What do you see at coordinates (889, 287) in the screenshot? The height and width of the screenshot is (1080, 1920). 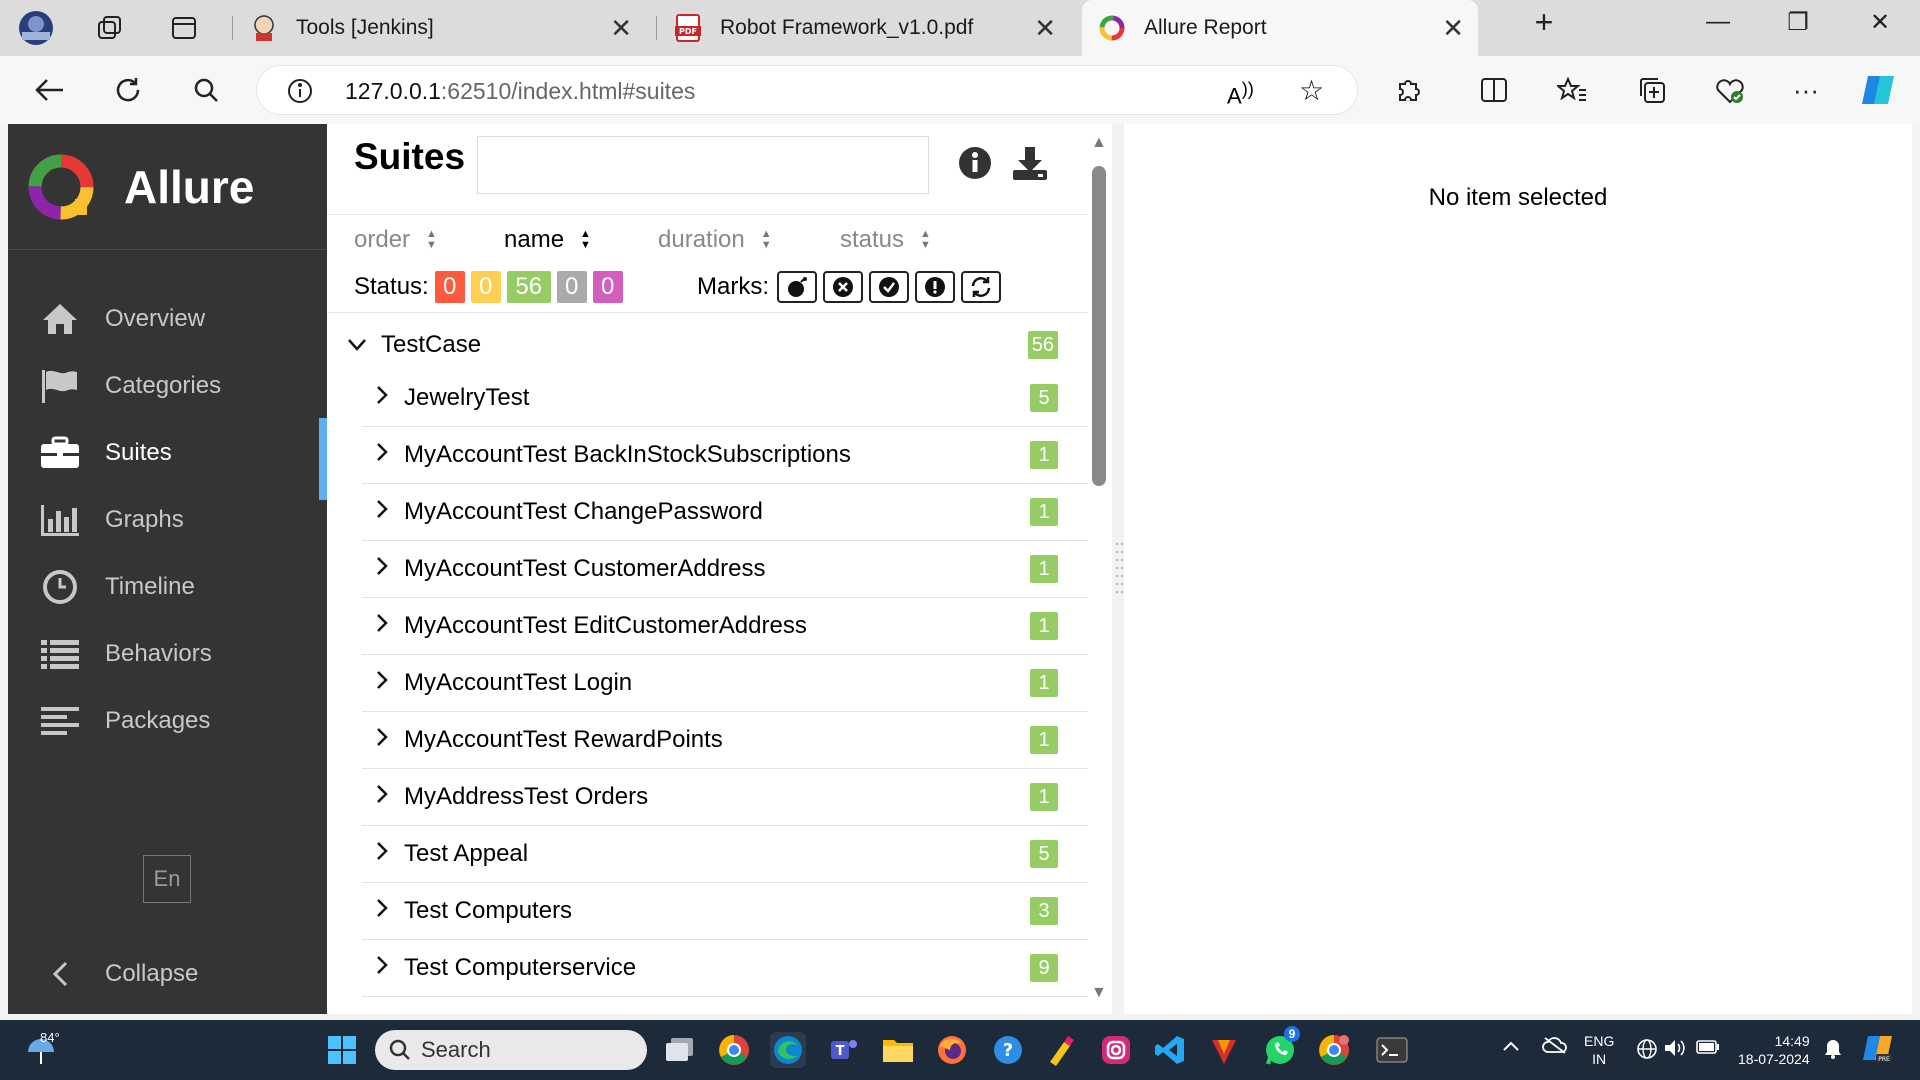 I see `check-circle-icon` at bounding box center [889, 287].